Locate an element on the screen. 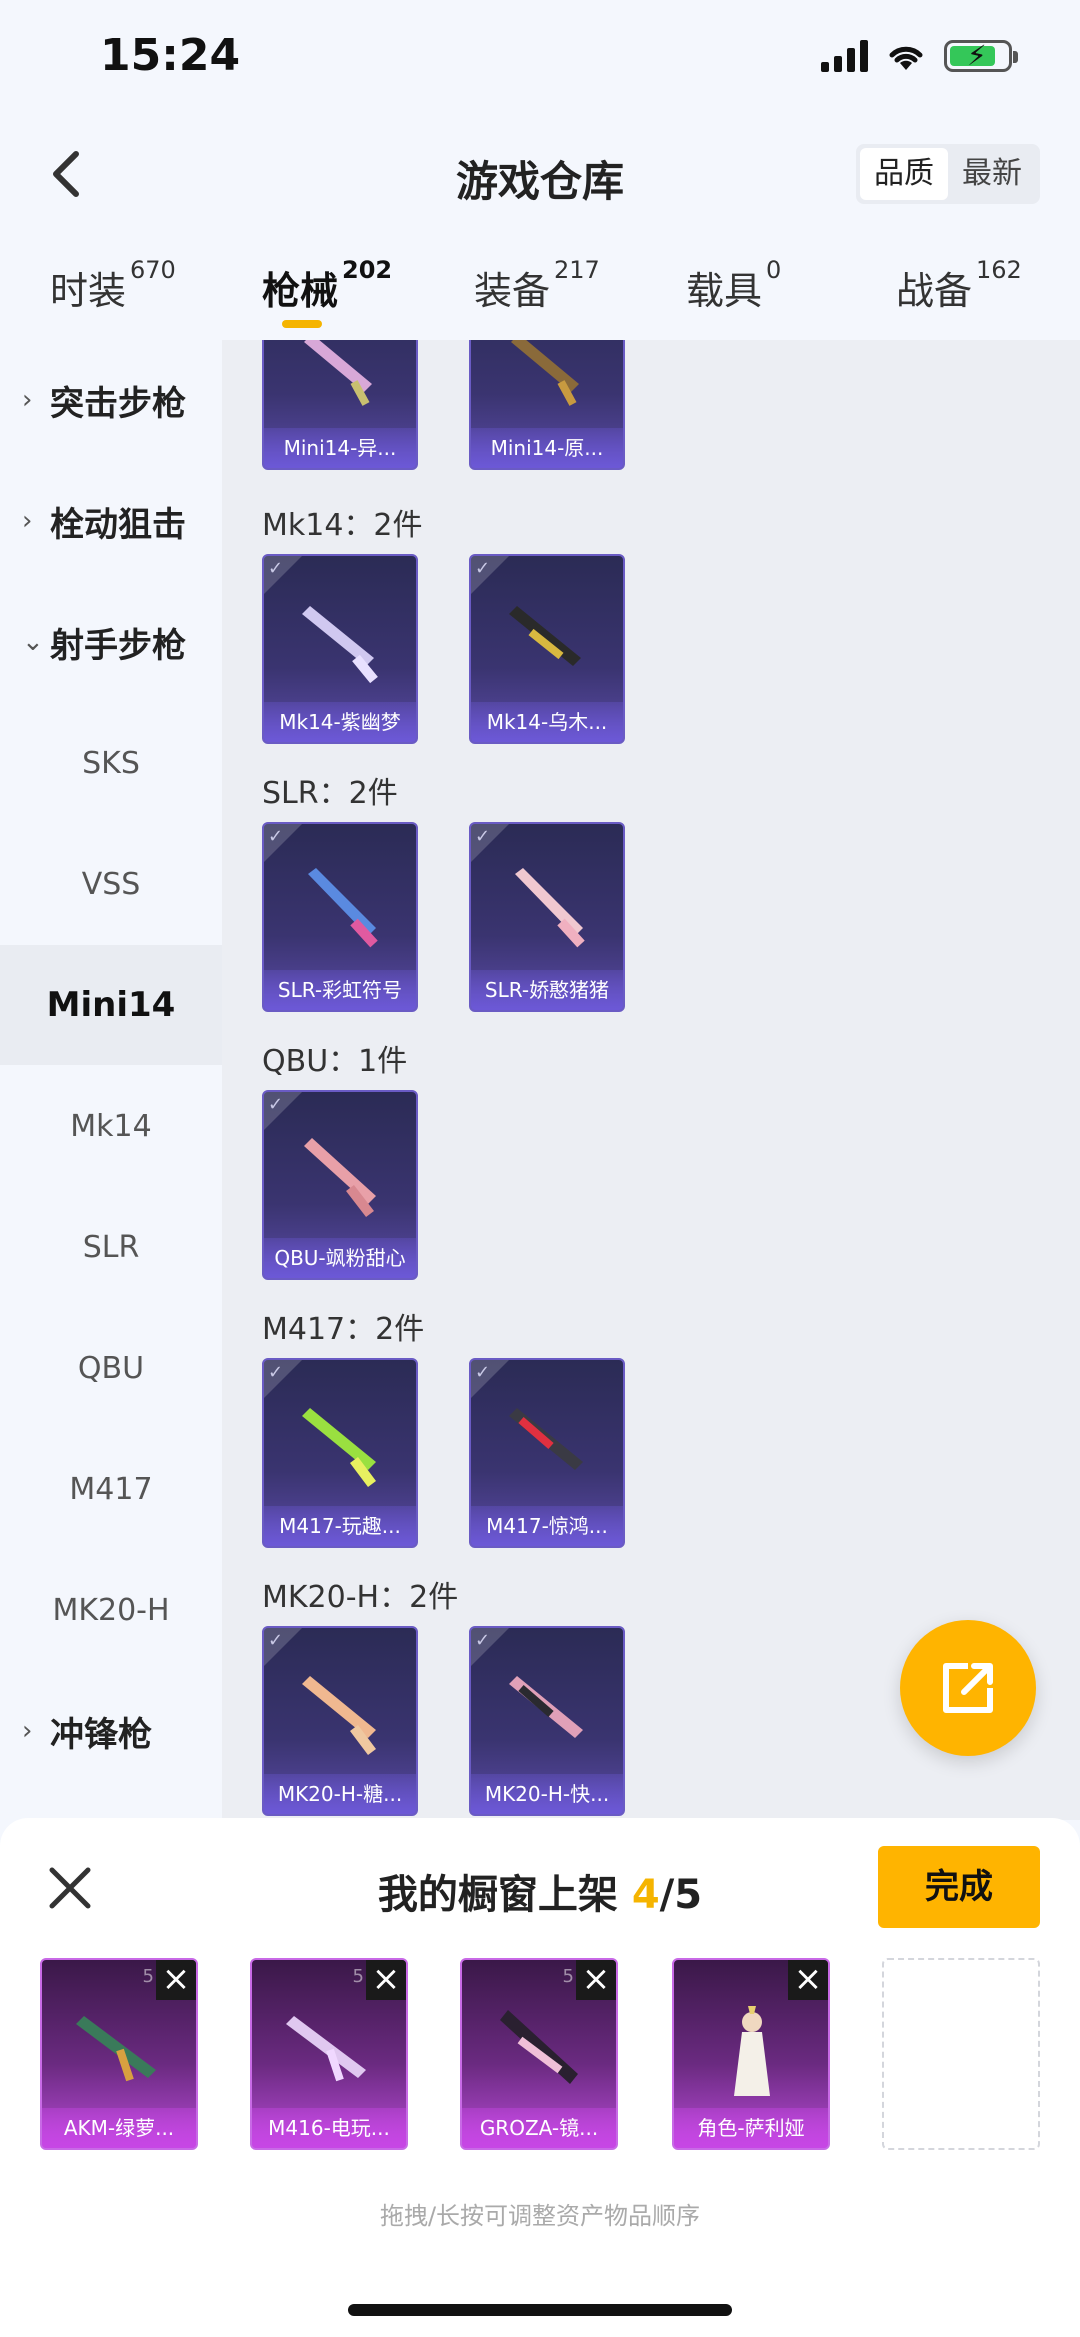 The height and width of the screenshot is (2337, 1080). sidebar-item-mk14: Mk14 is located at coordinates (111, 1126).